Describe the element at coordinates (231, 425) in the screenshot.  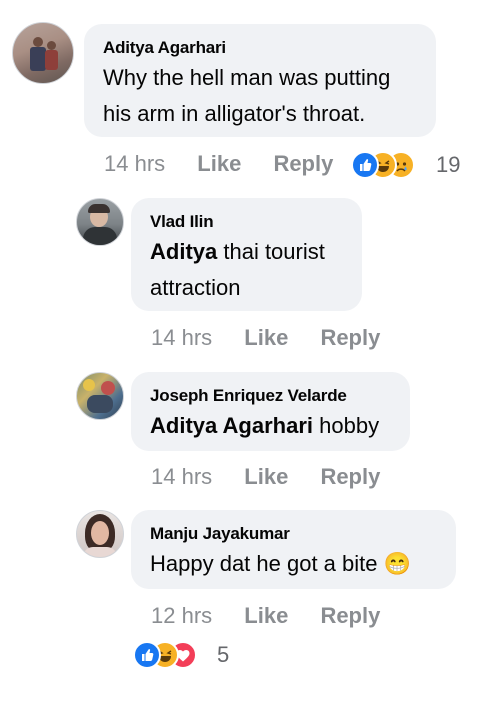
I see `mention-link: Aditya Agarhari` at that location.